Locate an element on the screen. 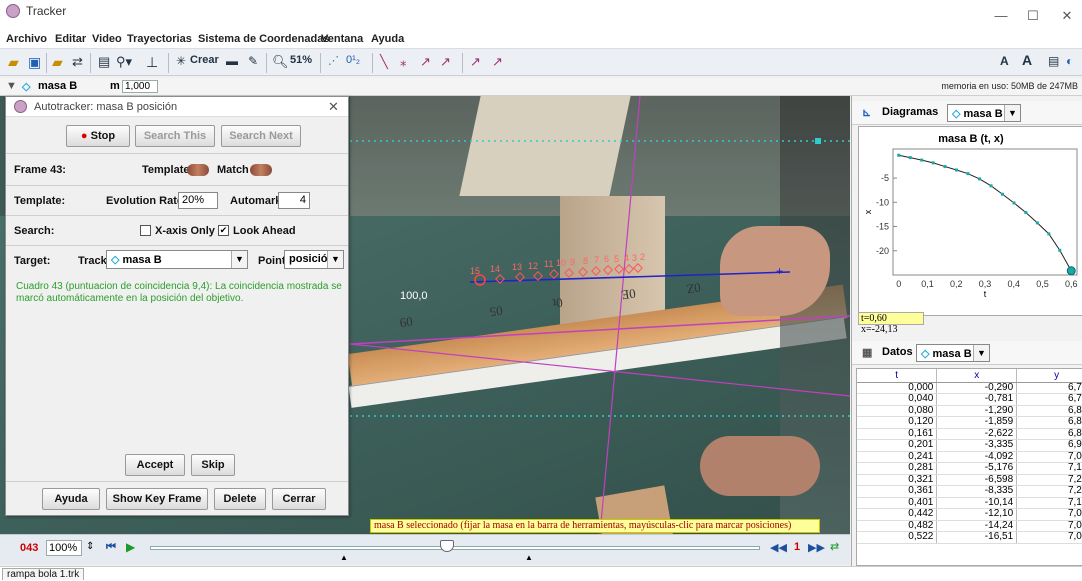 The height and width of the screenshot is (581, 1082). menu-editar: Editar is located at coordinates (70, 39).